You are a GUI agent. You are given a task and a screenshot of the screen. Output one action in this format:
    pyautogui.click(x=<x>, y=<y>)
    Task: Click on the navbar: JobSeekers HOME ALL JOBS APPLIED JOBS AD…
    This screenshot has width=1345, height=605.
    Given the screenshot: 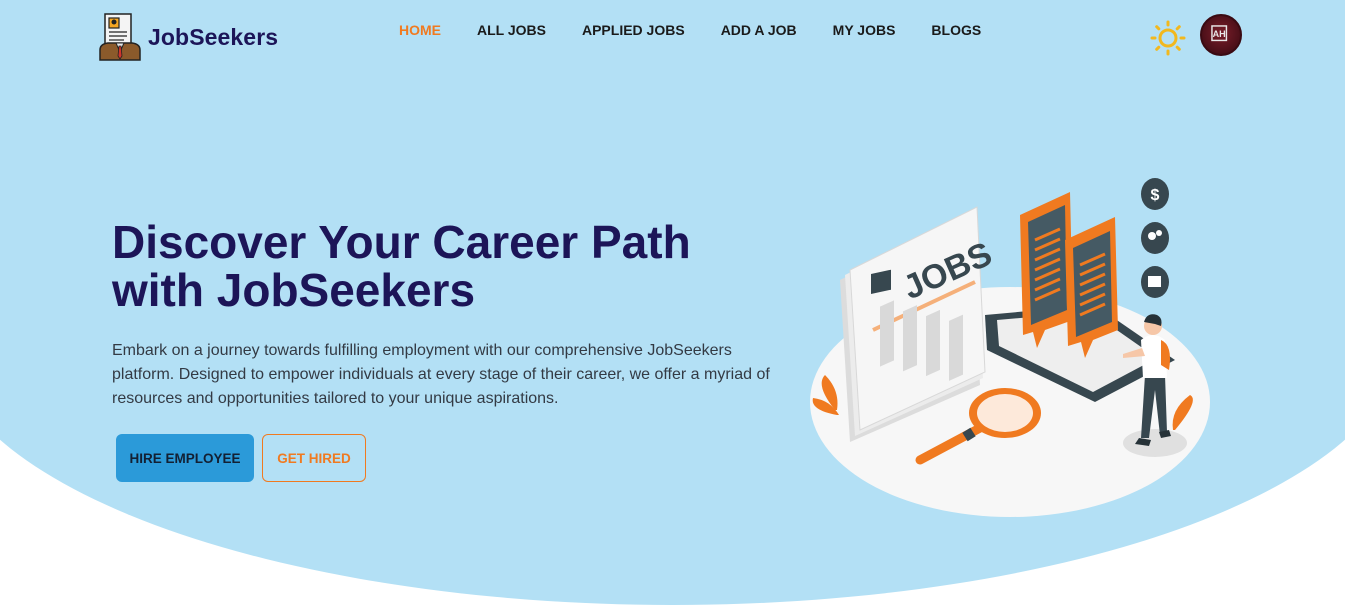 What is the action you would take?
    pyautogui.click(x=672, y=37)
    